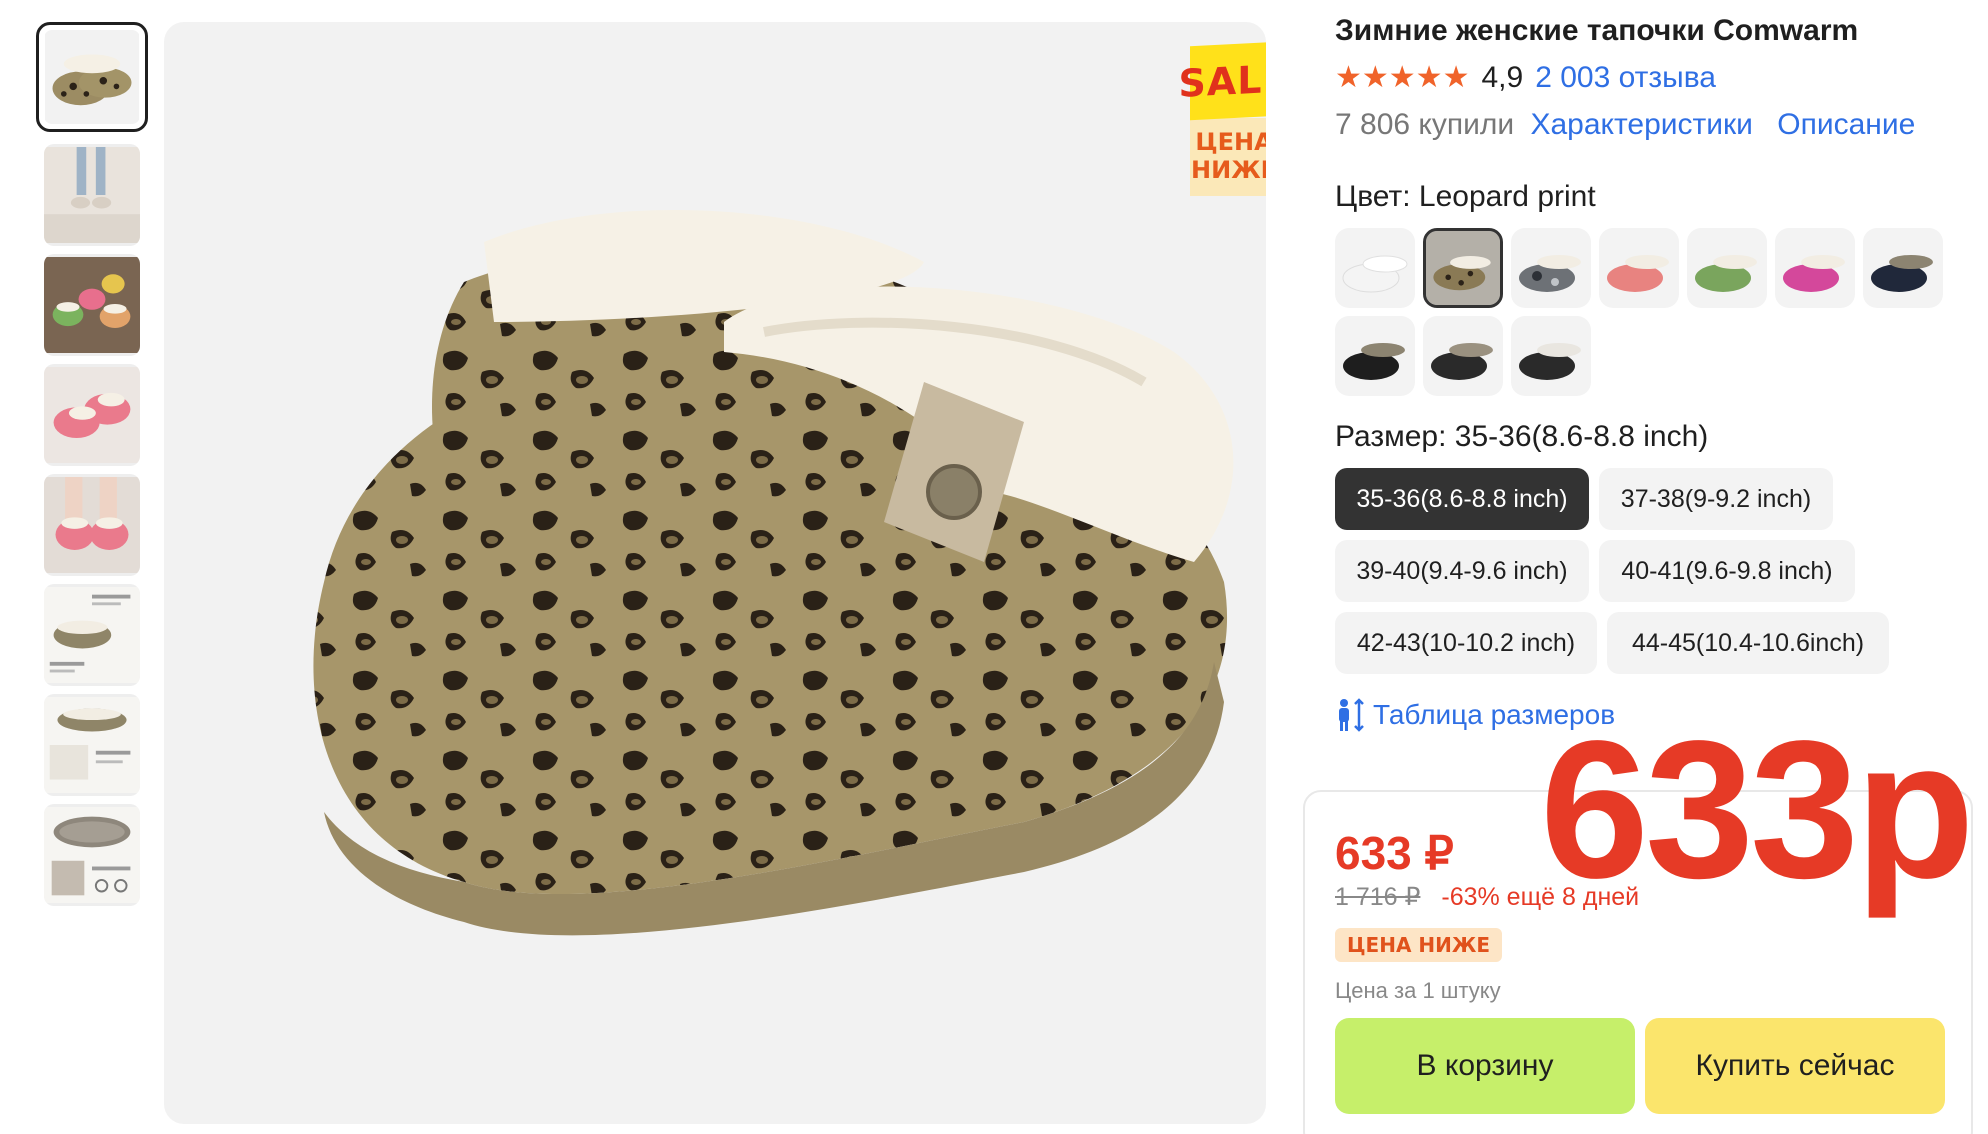 The image size is (1988, 1134). I want to click on swatch-navy, so click(1903, 268).